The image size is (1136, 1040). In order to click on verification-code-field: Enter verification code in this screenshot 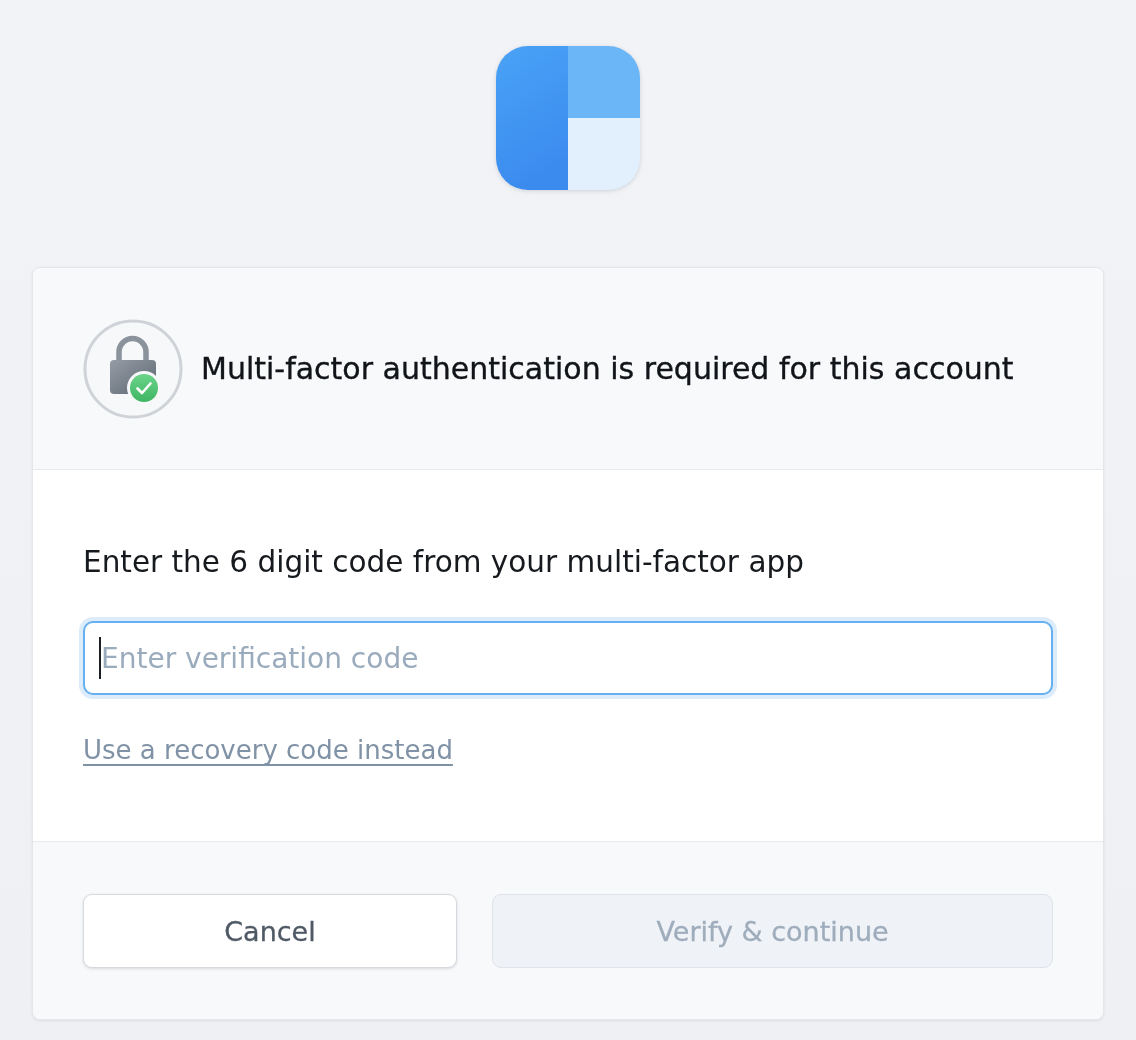, I will do `click(568, 658)`.